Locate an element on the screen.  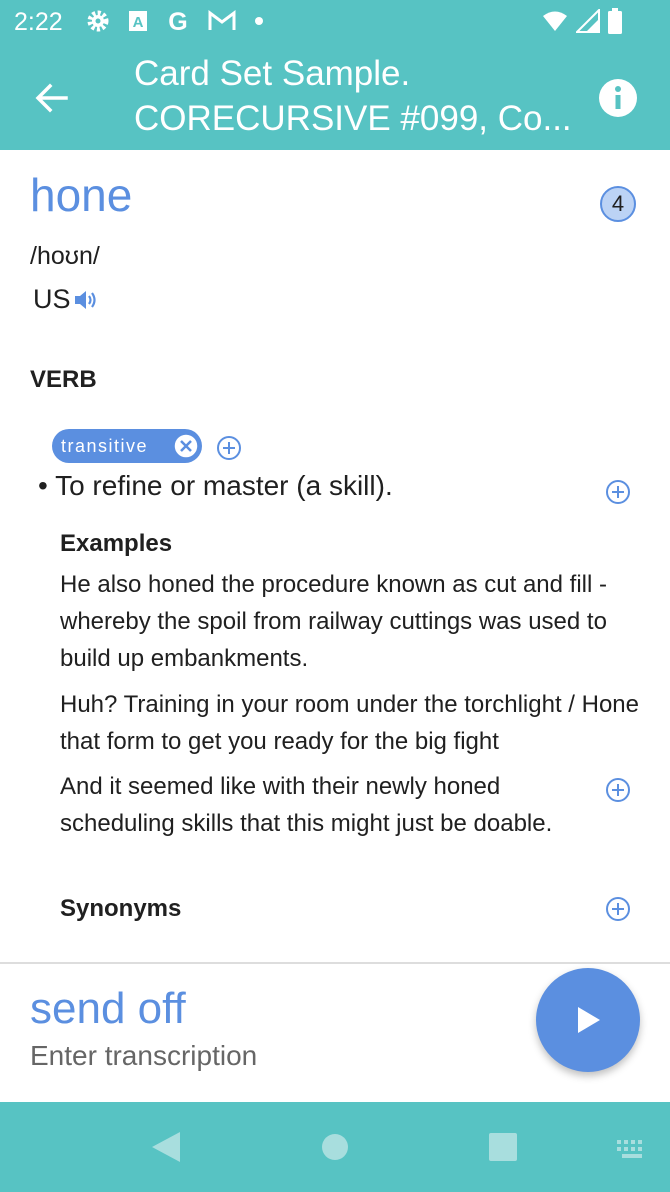
definition: • To refine or master (a skill). is located at coordinates (215, 485).